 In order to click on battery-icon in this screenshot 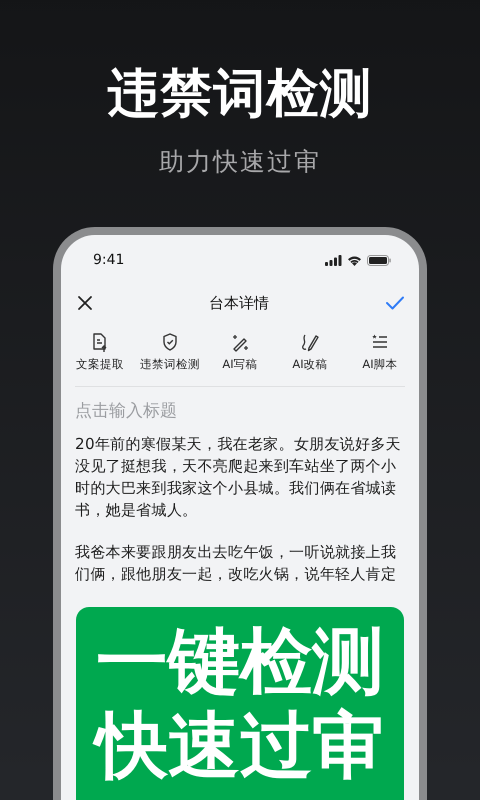, I will do `click(379, 260)`.